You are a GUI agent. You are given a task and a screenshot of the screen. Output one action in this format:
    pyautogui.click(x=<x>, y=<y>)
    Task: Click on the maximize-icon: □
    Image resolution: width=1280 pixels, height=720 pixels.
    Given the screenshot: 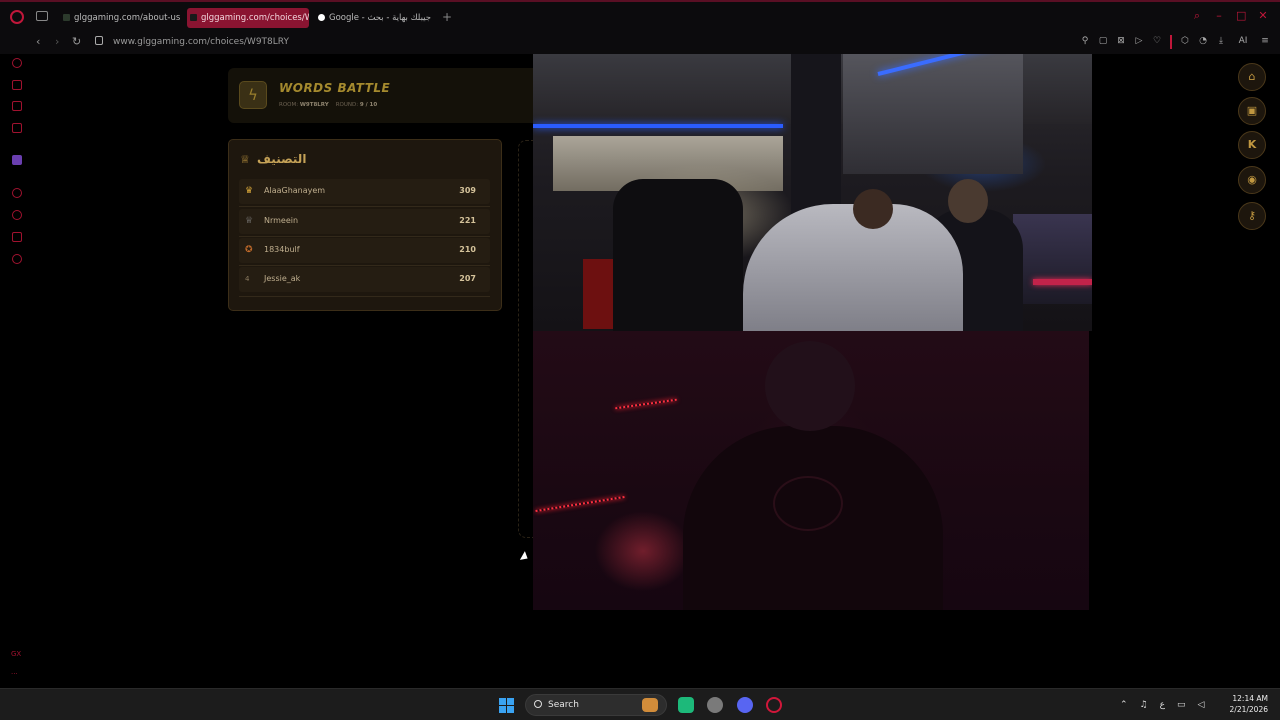 What is the action you would take?
    pyautogui.click(x=1241, y=15)
    